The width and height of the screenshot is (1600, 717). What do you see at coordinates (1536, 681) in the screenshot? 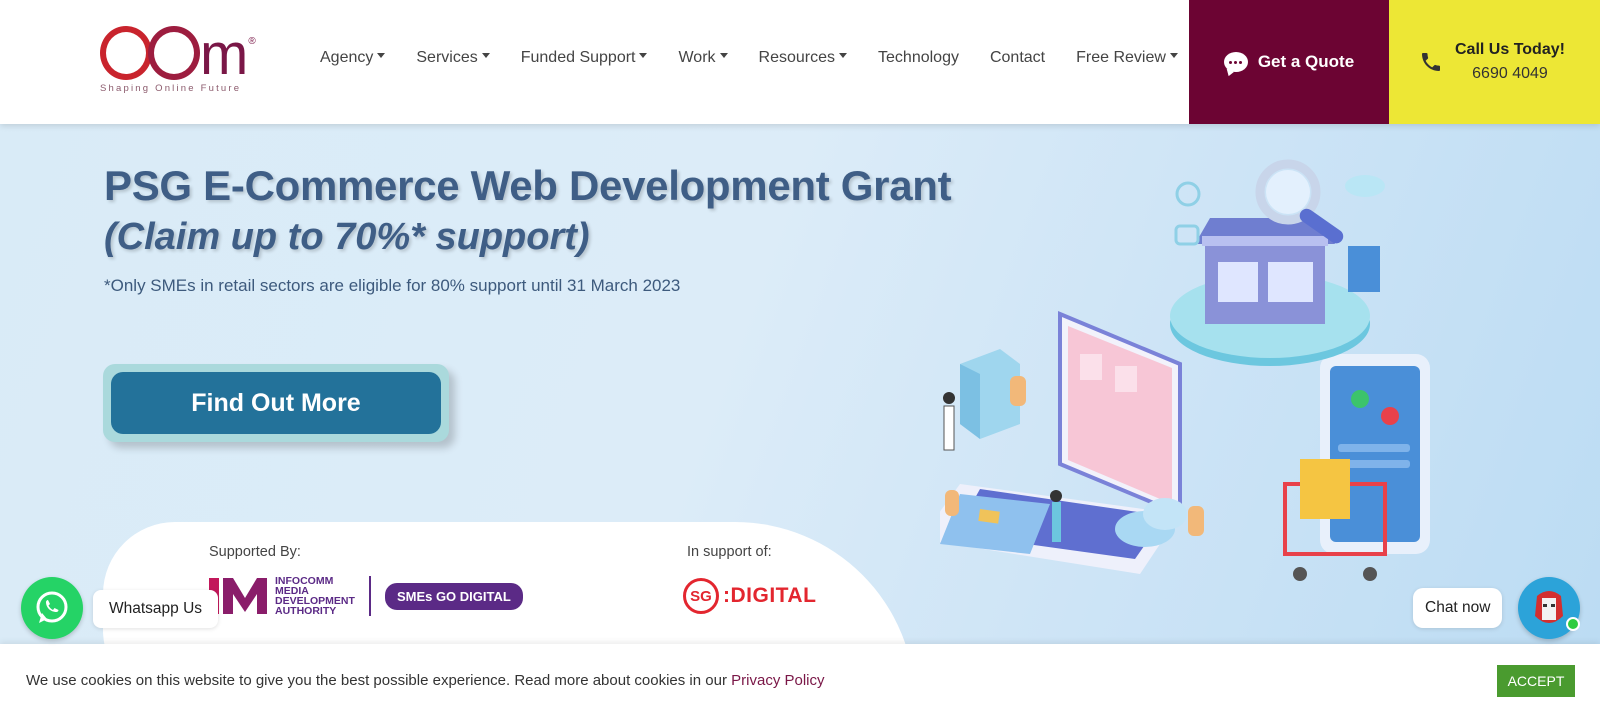
I see `accept-cookies-button: ACCEPT` at bounding box center [1536, 681].